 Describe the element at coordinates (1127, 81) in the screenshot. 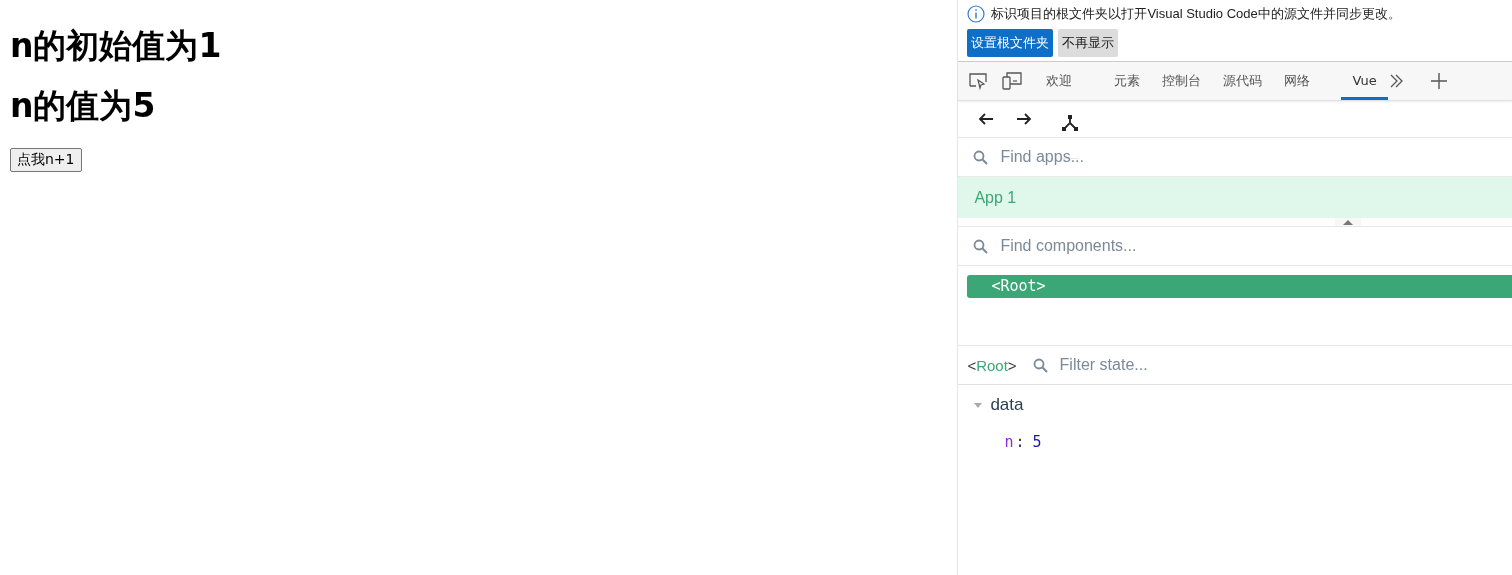

I see `devtools-tab: 元素` at that location.